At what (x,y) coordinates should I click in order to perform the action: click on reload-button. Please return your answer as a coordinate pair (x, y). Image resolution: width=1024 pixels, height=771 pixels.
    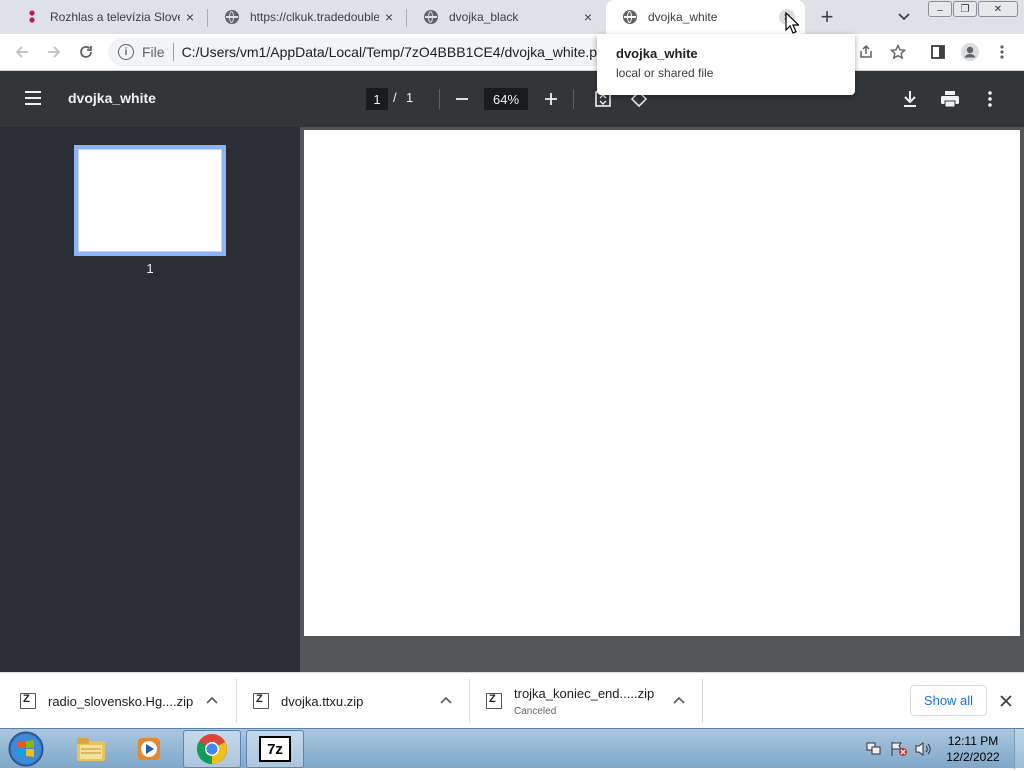
    Looking at the image, I should click on (86, 52).